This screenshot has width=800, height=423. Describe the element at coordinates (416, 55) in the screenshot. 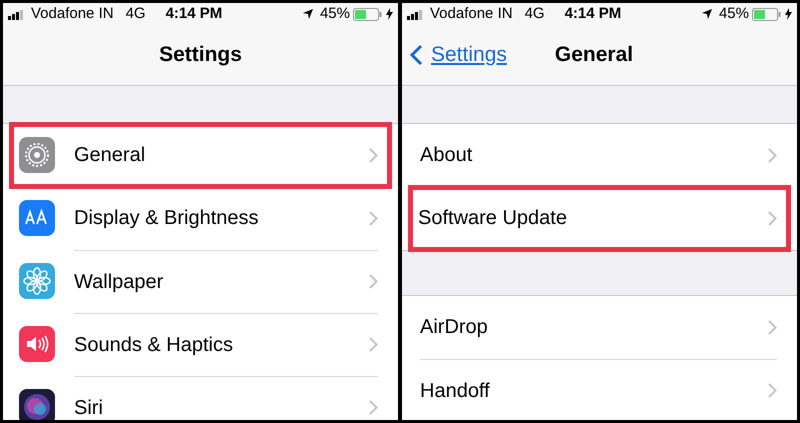

I see `back-chevron-icon` at that location.